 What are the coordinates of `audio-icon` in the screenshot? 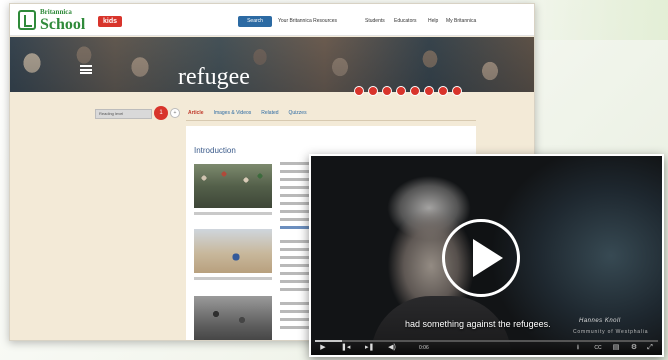 It's located at (429, 91).